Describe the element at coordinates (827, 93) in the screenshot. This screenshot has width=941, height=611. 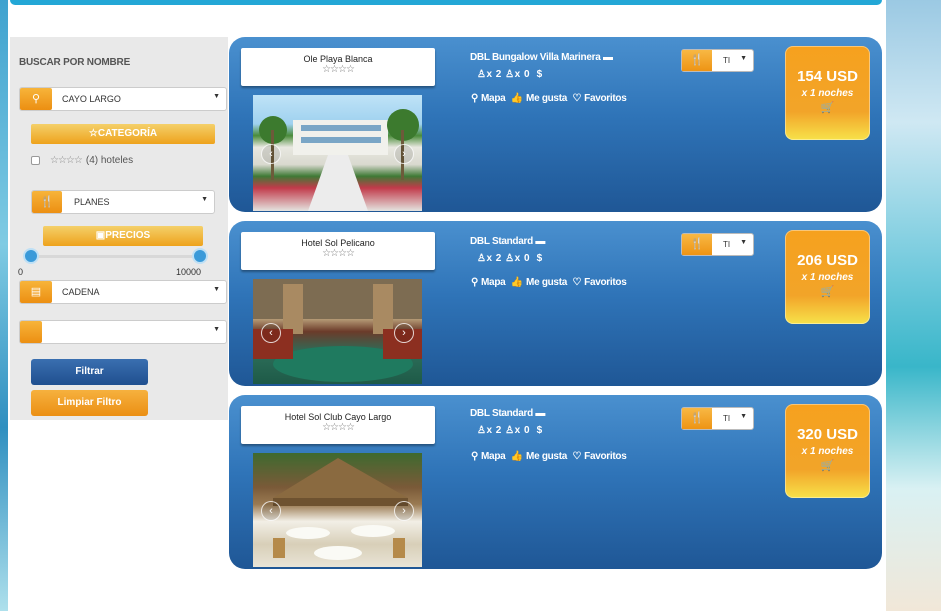
I see `price-box: 154 USD x 1 noches 🛒` at that location.